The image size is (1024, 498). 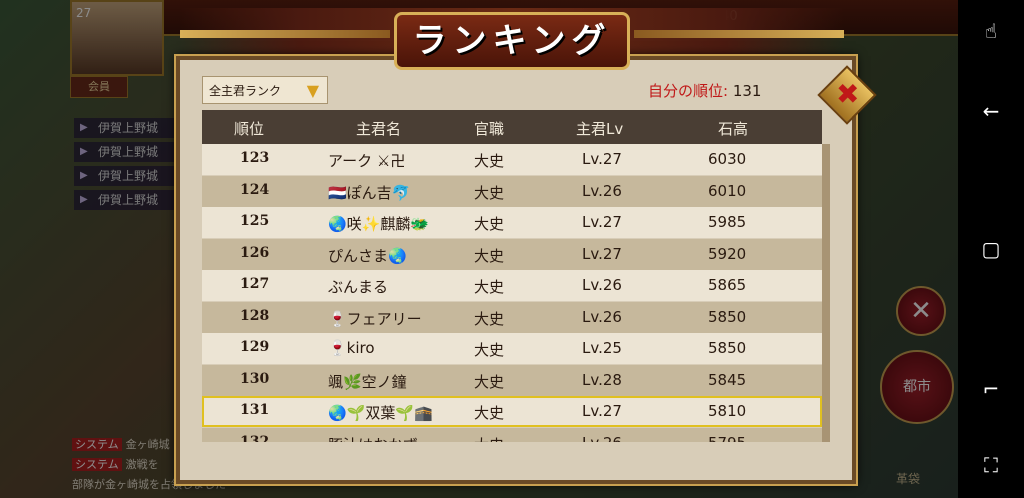 What do you see at coordinates (255, 438) in the screenshot?
I see `rank-cell: 132` at bounding box center [255, 438].